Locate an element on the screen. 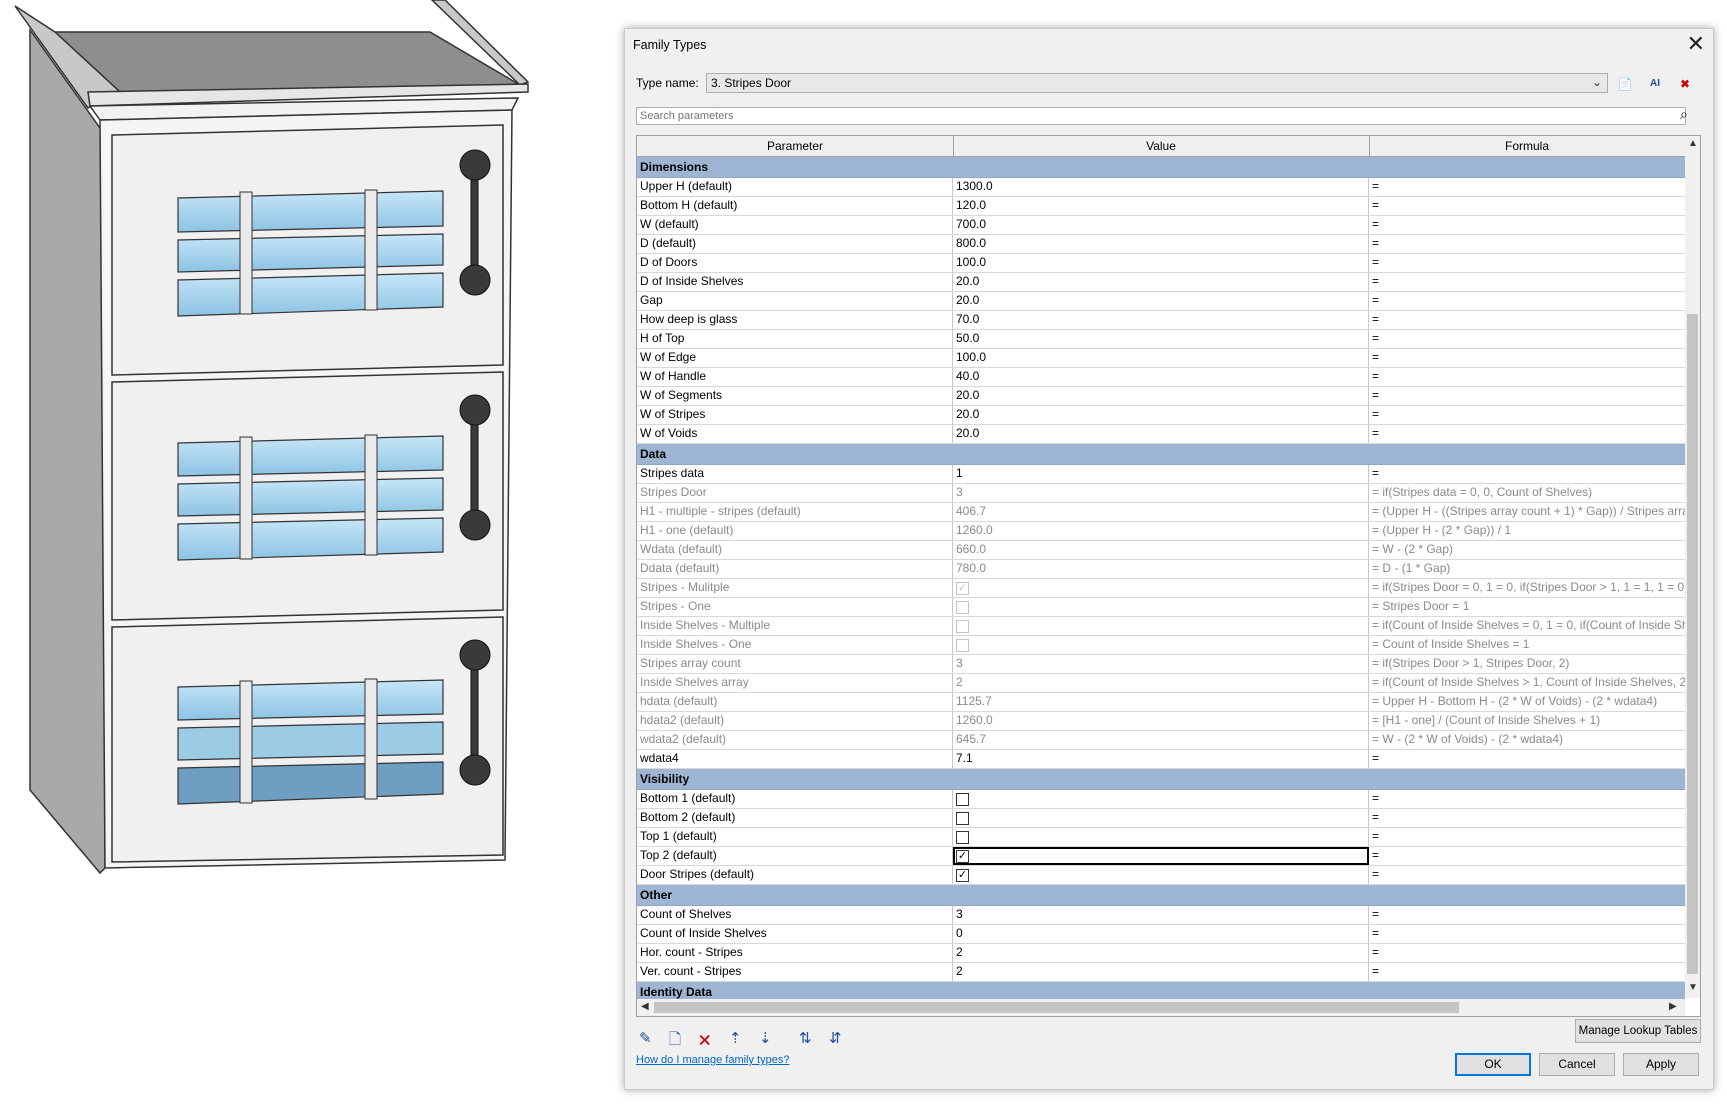  parameter-row: Count of Shelves 3 = is located at coordinates (1161, 915).